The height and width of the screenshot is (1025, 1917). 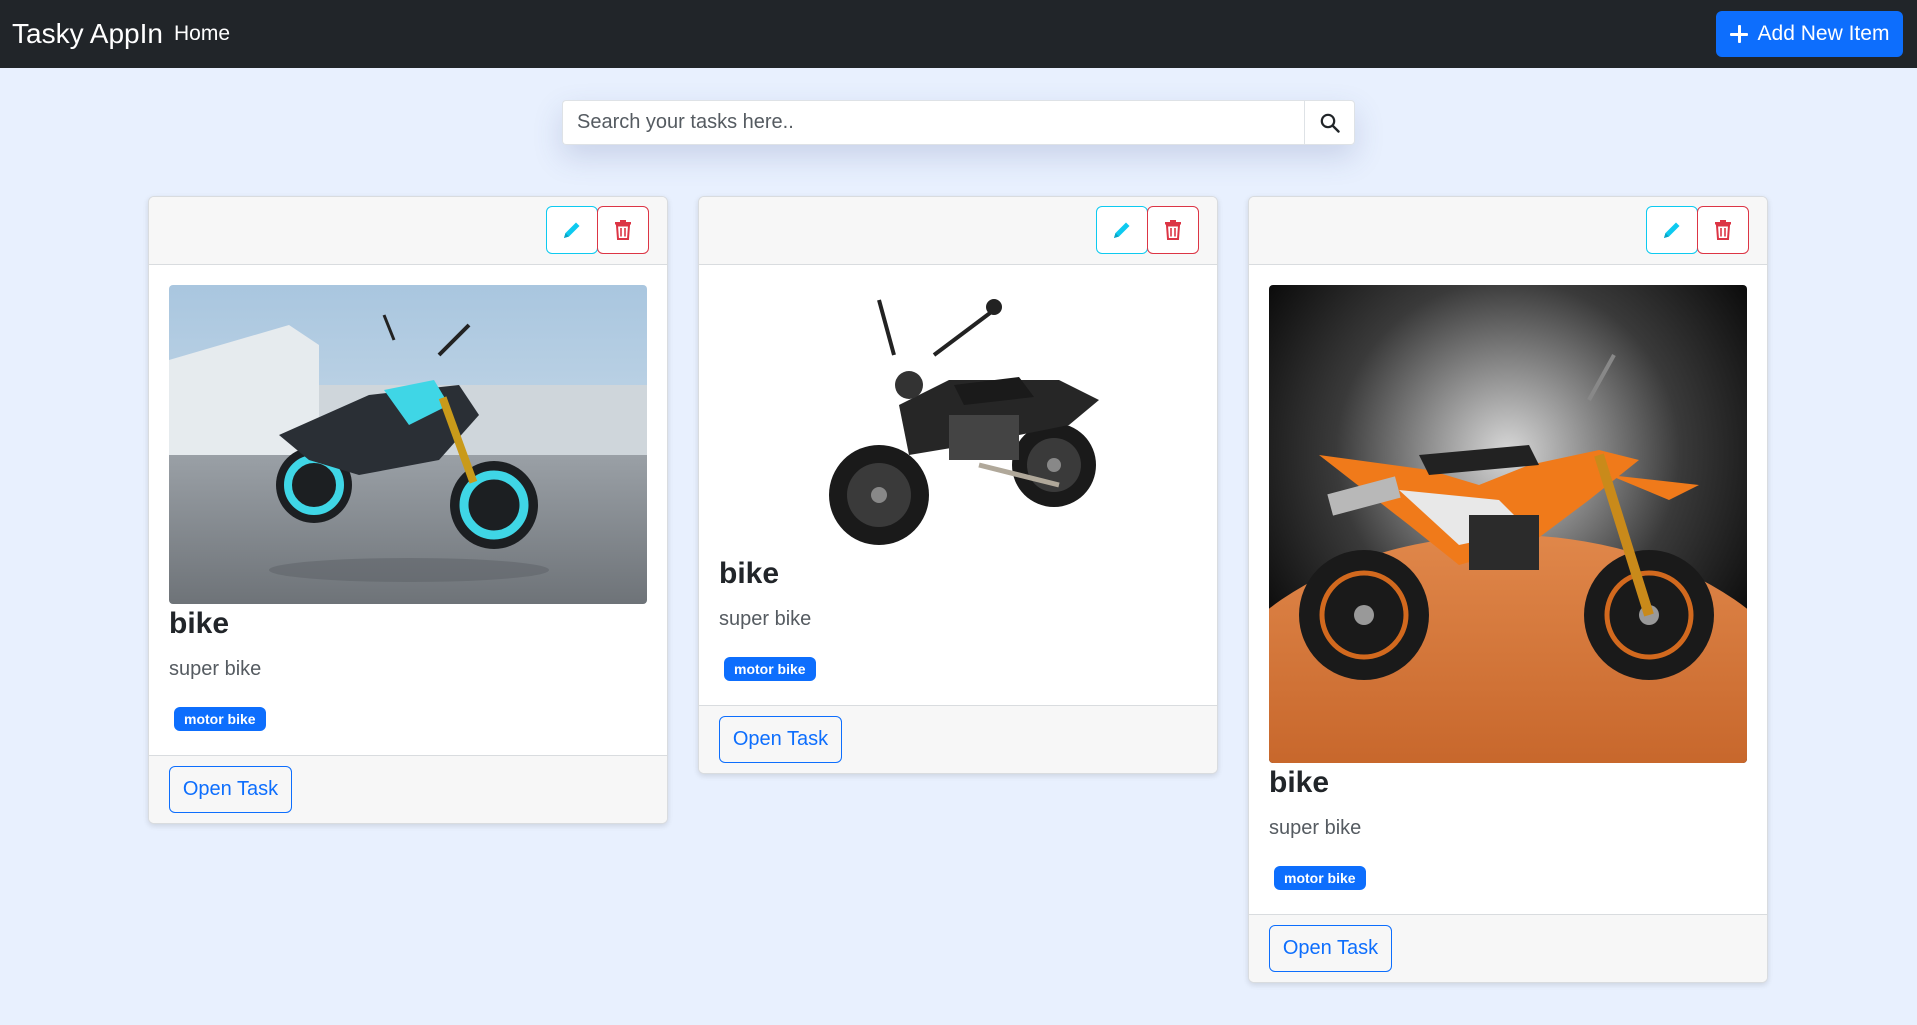 I want to click on search-icon, so click(x=1330, y=123).